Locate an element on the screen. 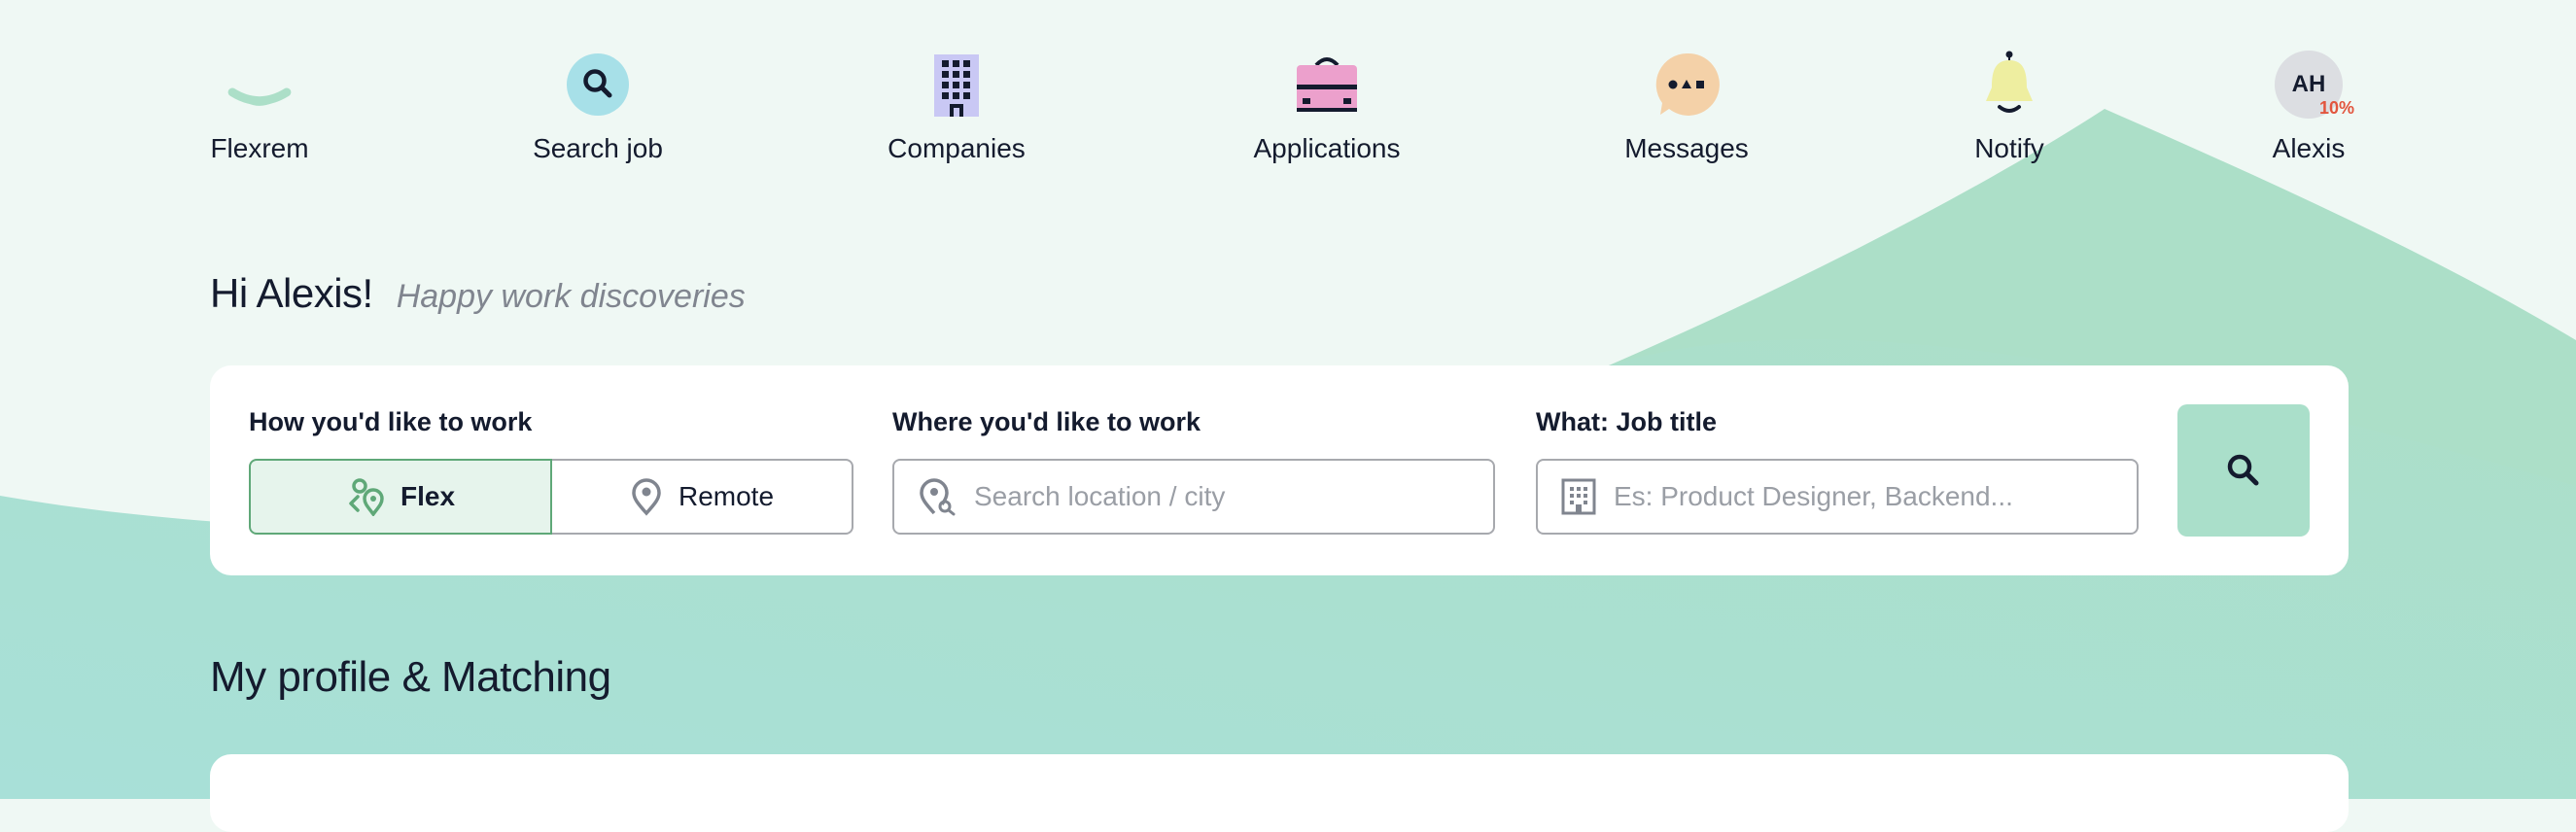  greeting-subtitle: Happy work discoveries is located at coordinates (571, 296).